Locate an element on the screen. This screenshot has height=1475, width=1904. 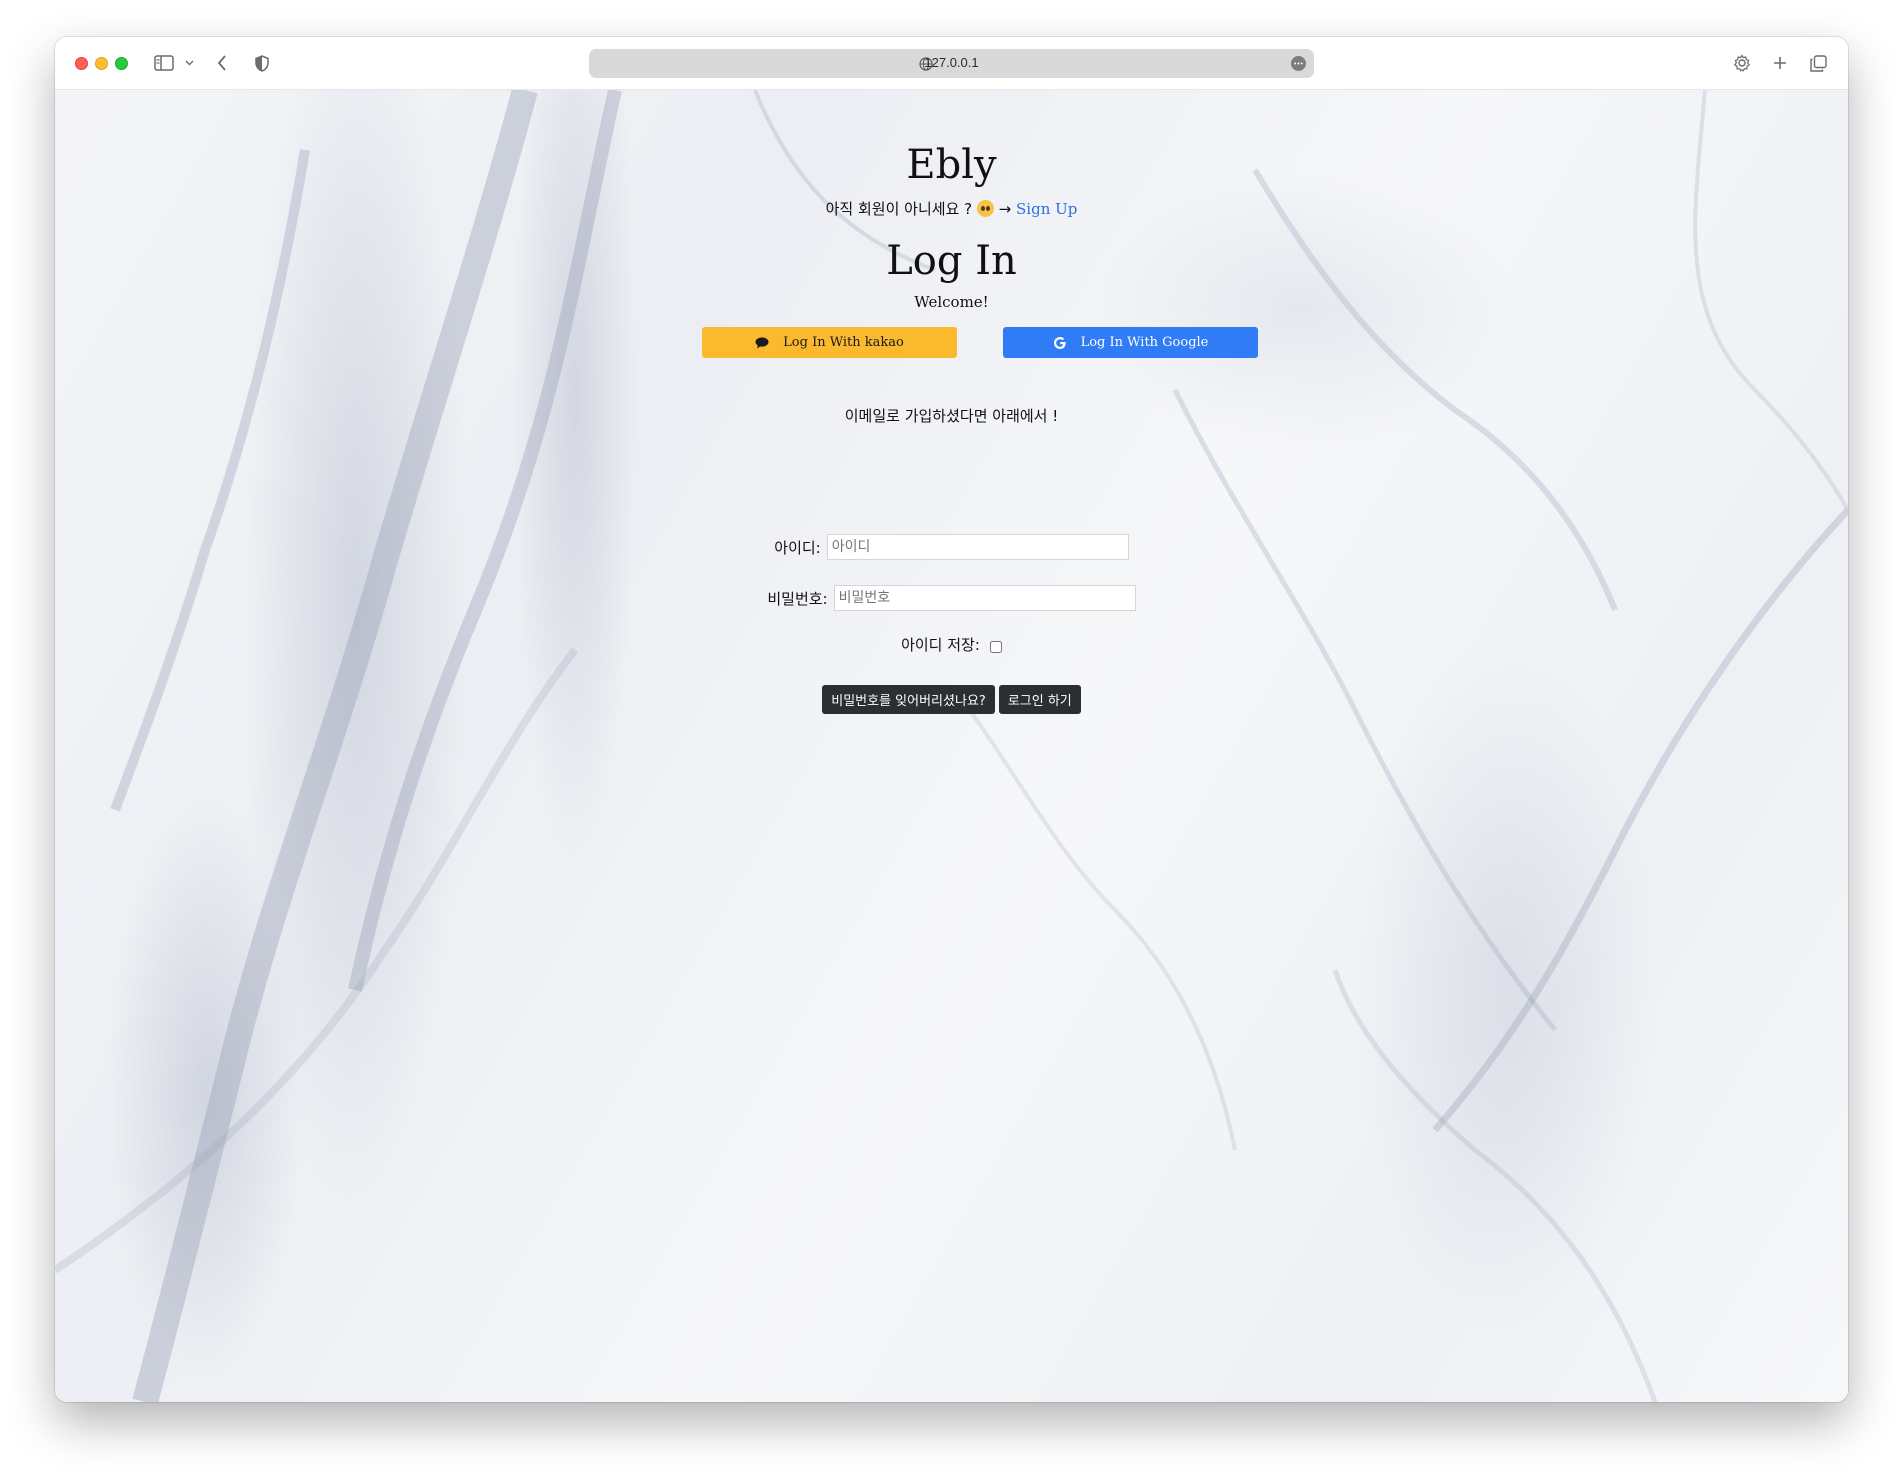
save-id-label: 아이디 저장: is located at coordinates (940, 645).